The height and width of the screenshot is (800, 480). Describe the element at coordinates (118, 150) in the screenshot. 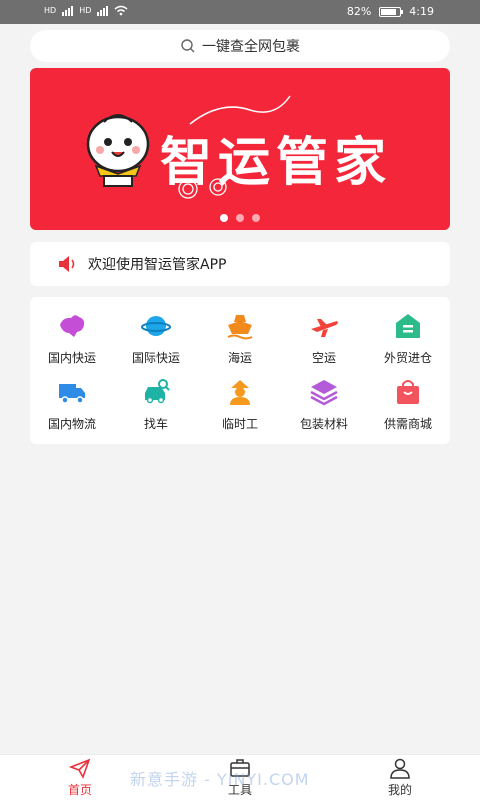

I see `mascot-image` at that location.